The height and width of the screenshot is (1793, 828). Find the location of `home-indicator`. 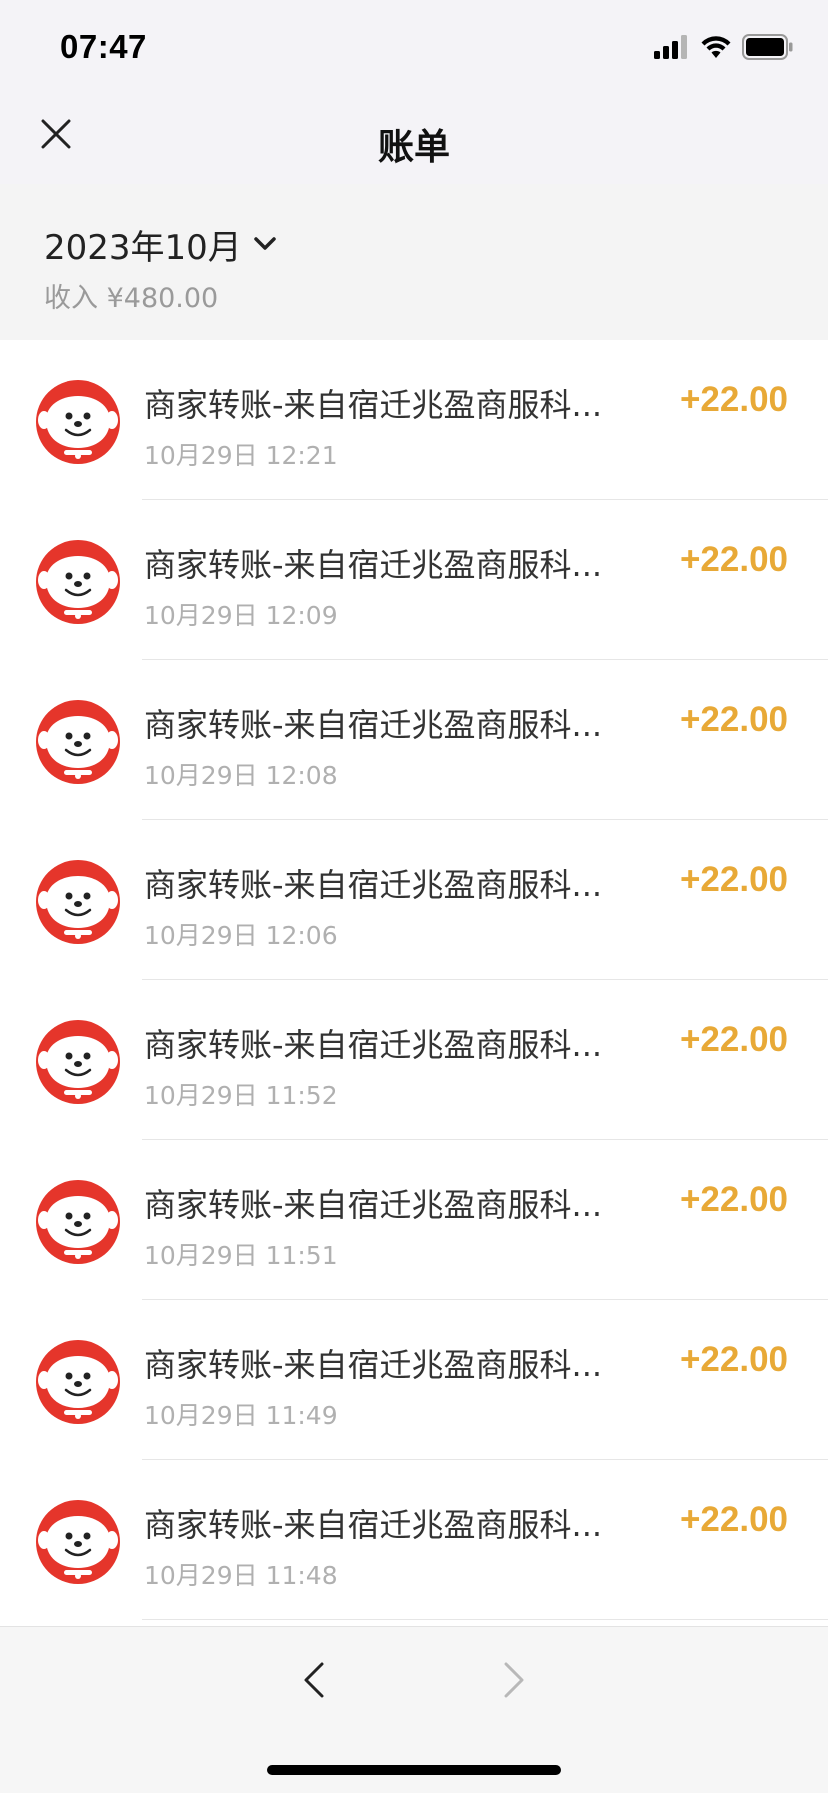

home-indicator is located at coordinates (414, 1770).